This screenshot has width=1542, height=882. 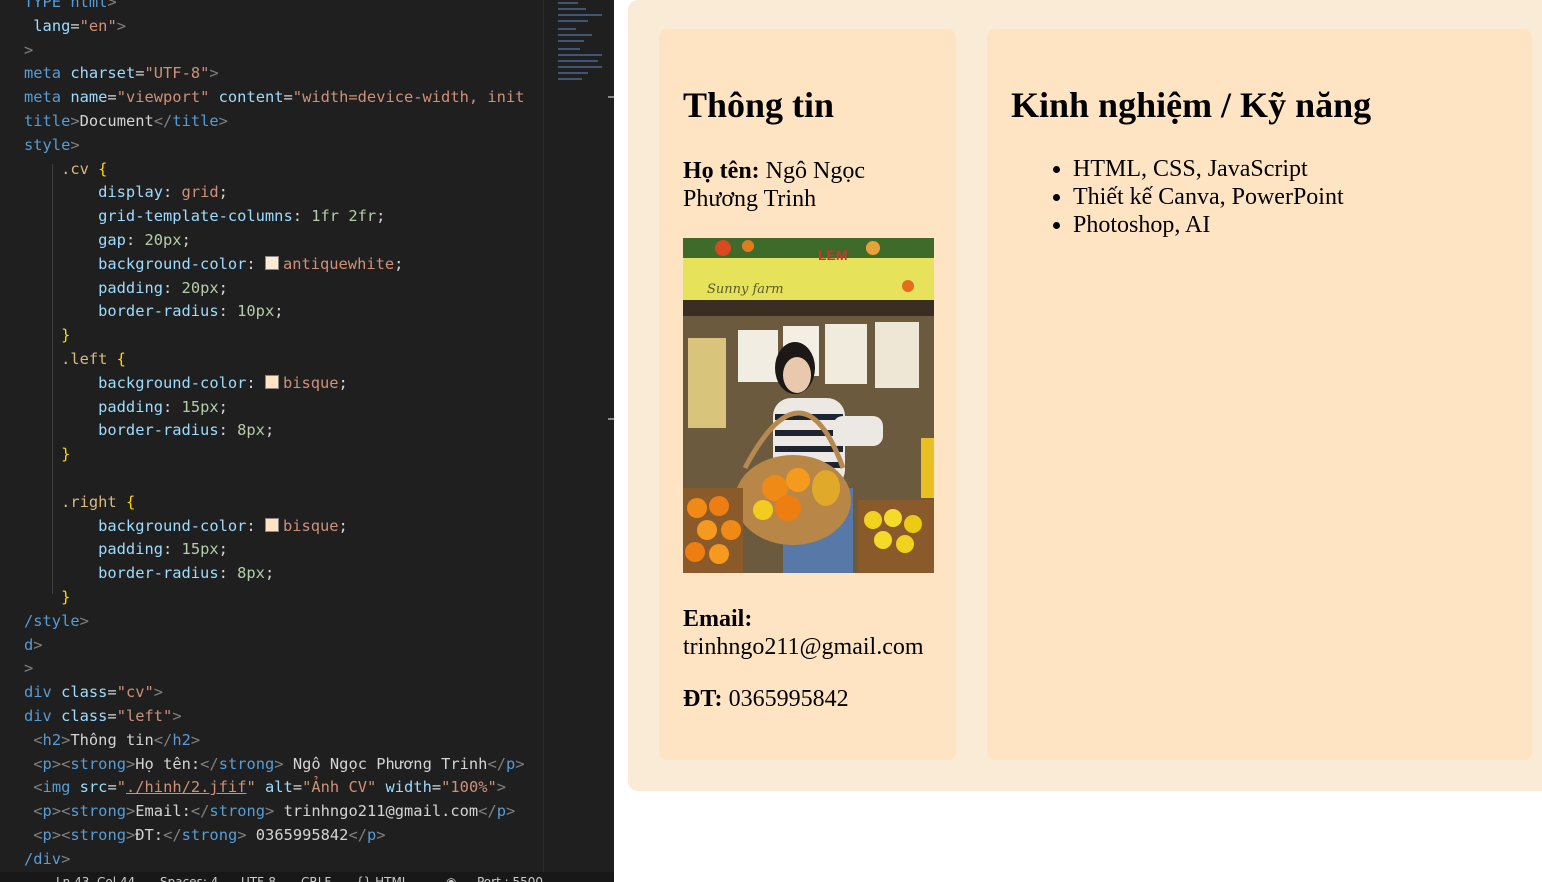 I want to click on indent-setting: Spaces: 4, so click(x=189, y=877).